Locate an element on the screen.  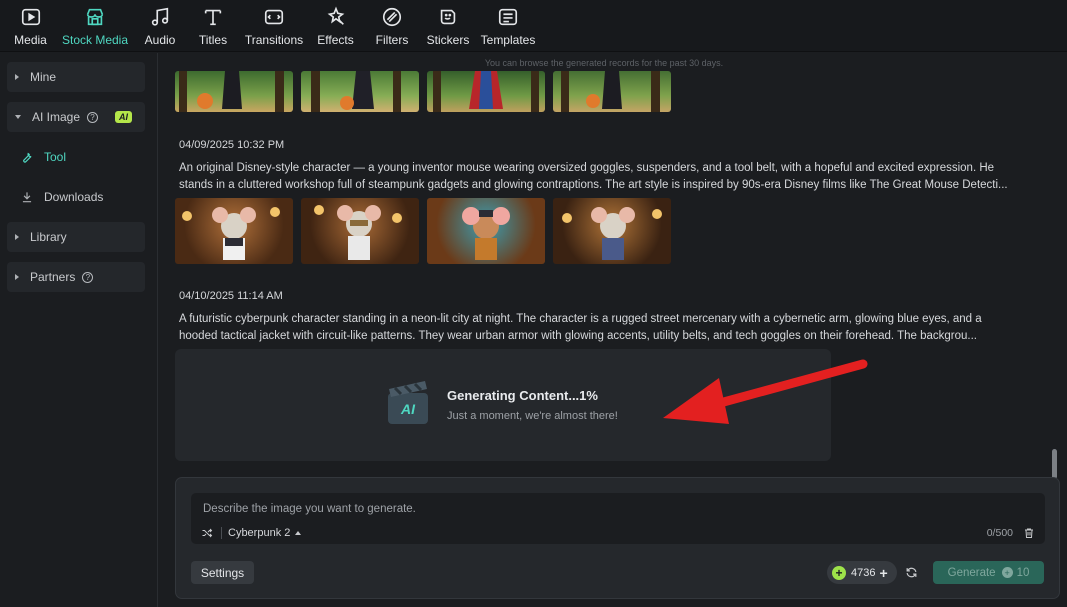
trash-icon is located at coordinates (1029, 533).